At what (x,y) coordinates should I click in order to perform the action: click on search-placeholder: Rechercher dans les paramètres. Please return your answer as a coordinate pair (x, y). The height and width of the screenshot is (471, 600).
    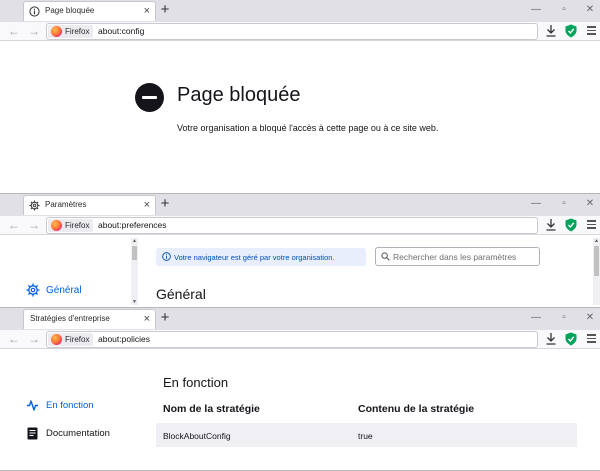
    Looking at the image, I should click on (455, 257).